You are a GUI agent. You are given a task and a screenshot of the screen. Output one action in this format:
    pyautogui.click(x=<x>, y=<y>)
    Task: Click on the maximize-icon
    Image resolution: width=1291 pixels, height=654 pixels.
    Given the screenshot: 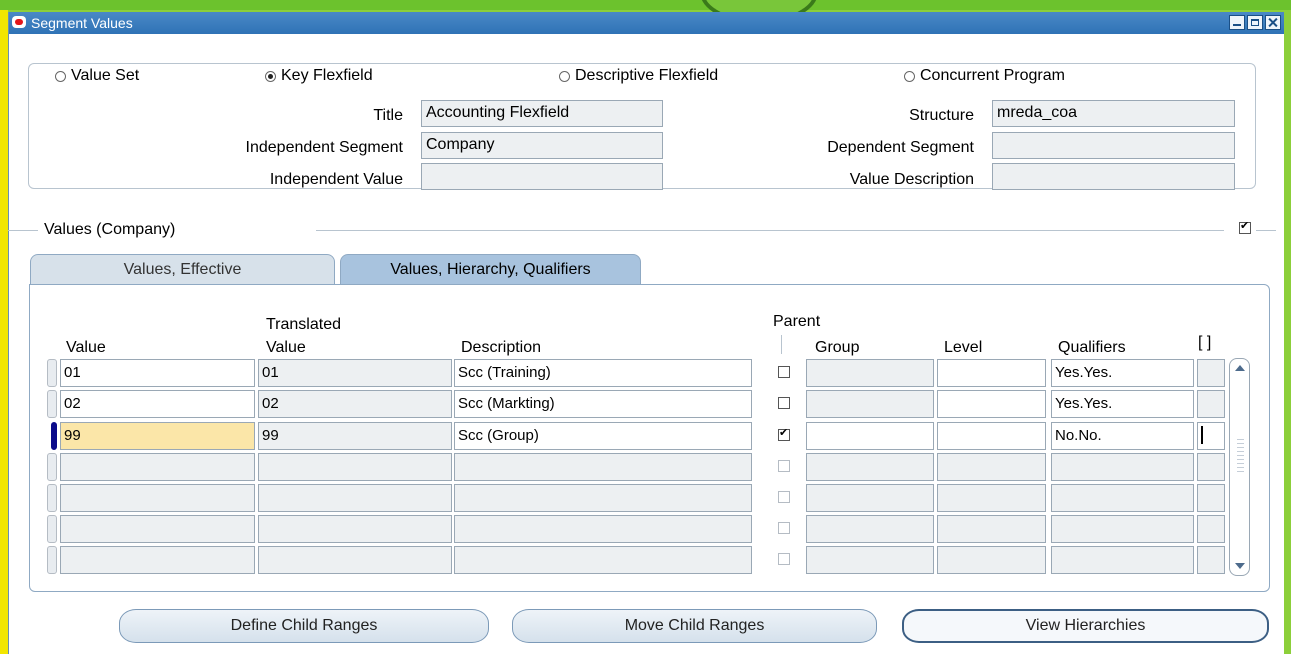 What is the action you would take?
    pyautogui.click(x=1255, y=22)
    